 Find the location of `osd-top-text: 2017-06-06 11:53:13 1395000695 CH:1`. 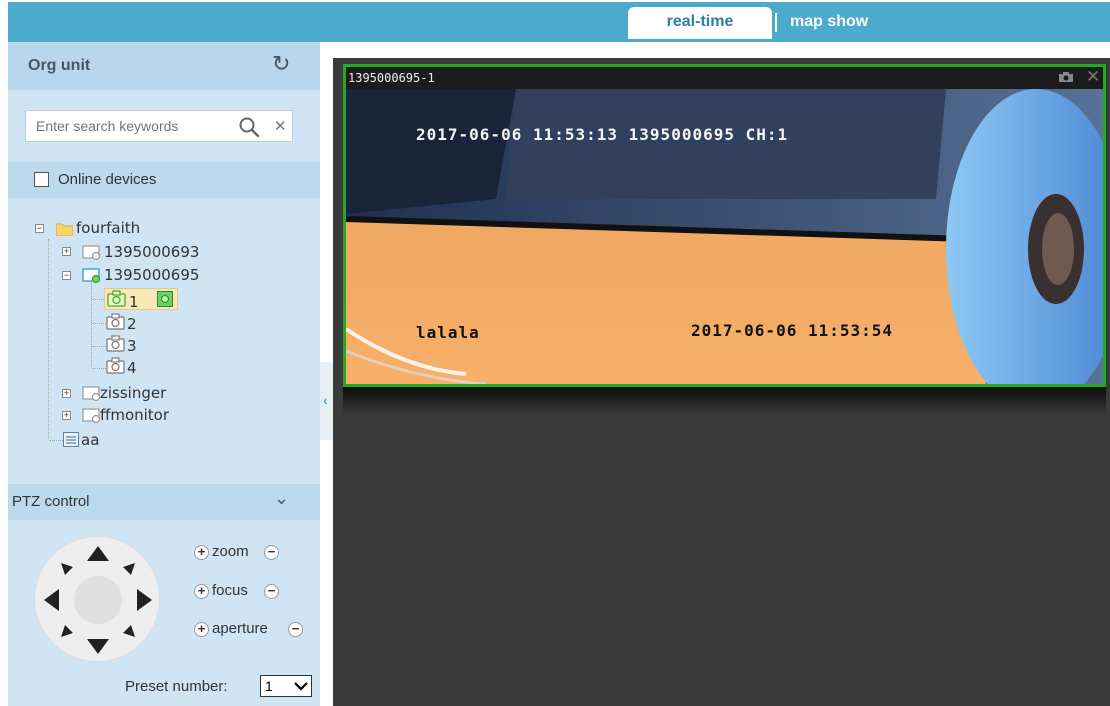

osd-top-text: 2017-06-06 11:53:13 1395000695 CH:1 is located at coordinates (602, 134).